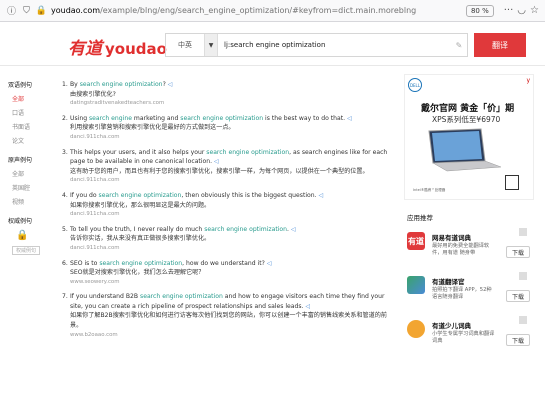 This screenshot has width=545, height=404. What do you see at coordinates (415, 85) in the screenshot?
I see `dell-logo: DELL` at bounding box center [415, 85].